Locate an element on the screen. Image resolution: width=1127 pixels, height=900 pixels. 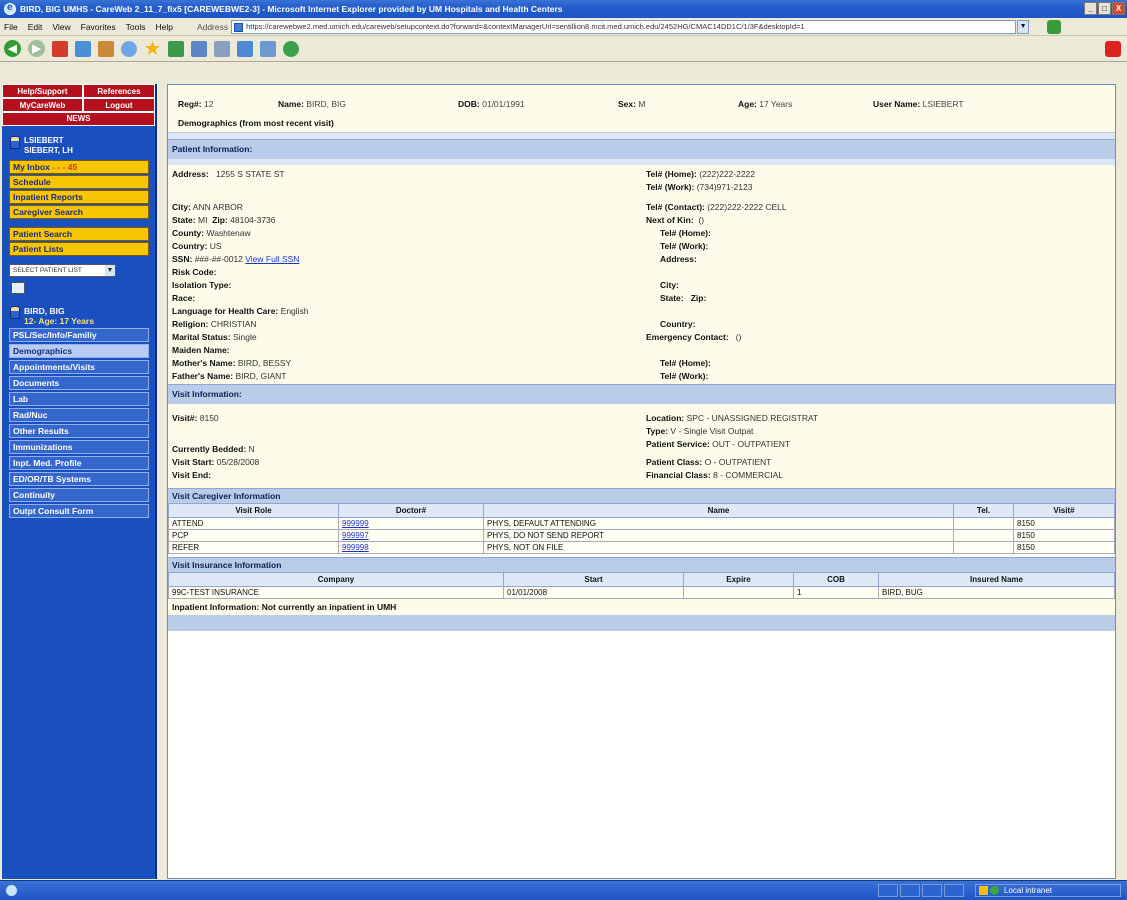
view-full-ssn-link: View Full SSN is located at coordinates (272, 259).